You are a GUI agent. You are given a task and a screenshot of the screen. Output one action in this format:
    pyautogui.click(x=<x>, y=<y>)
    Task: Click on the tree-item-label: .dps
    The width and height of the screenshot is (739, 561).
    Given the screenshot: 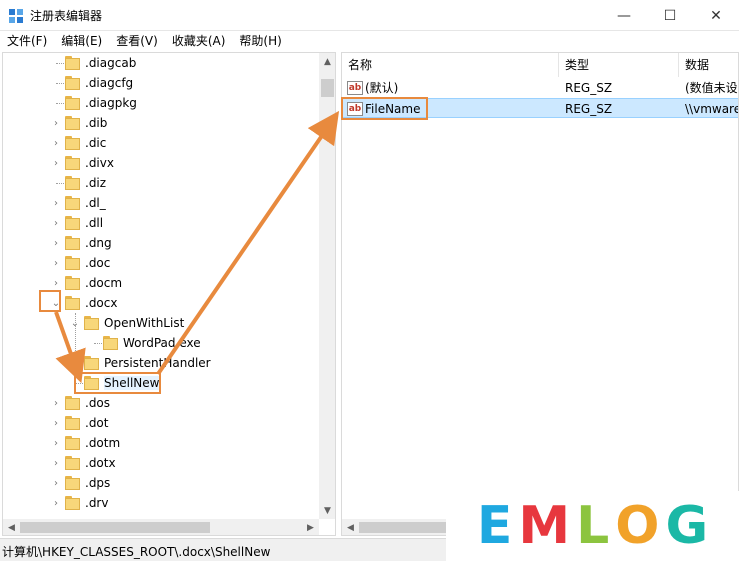 What is the action you would take?
    pyautogui.click(x=98, y=483)
    